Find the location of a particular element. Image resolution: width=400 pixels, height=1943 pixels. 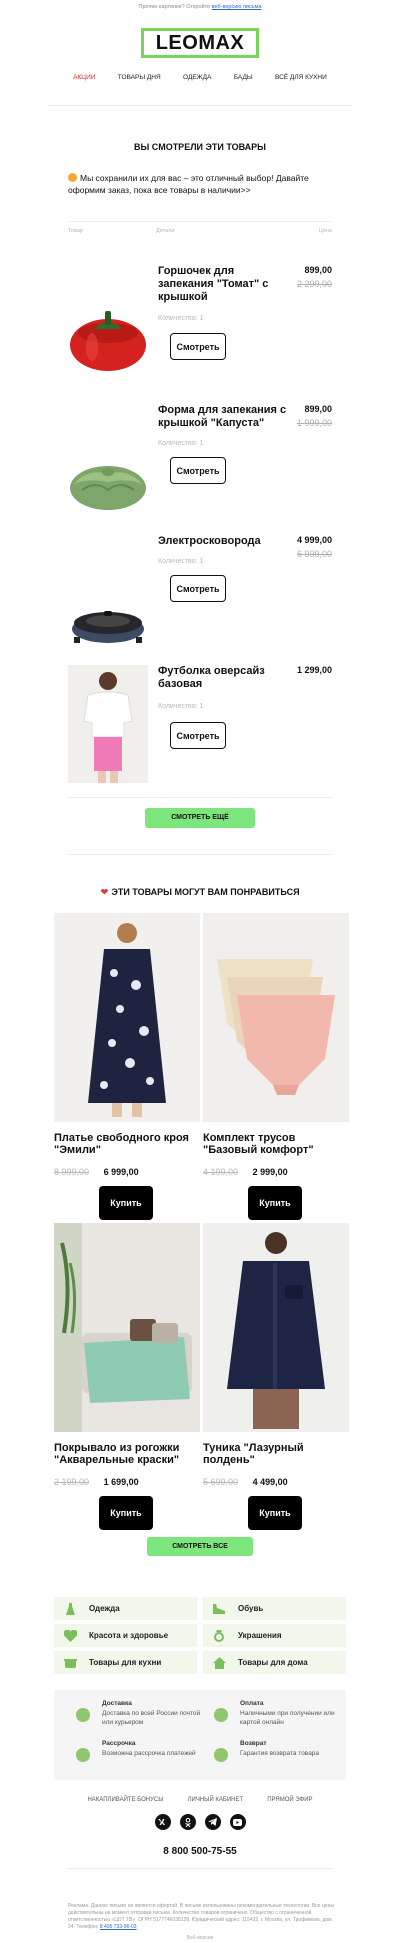

table-header: Товар Детали Цена is located at coordinates (200, 229).